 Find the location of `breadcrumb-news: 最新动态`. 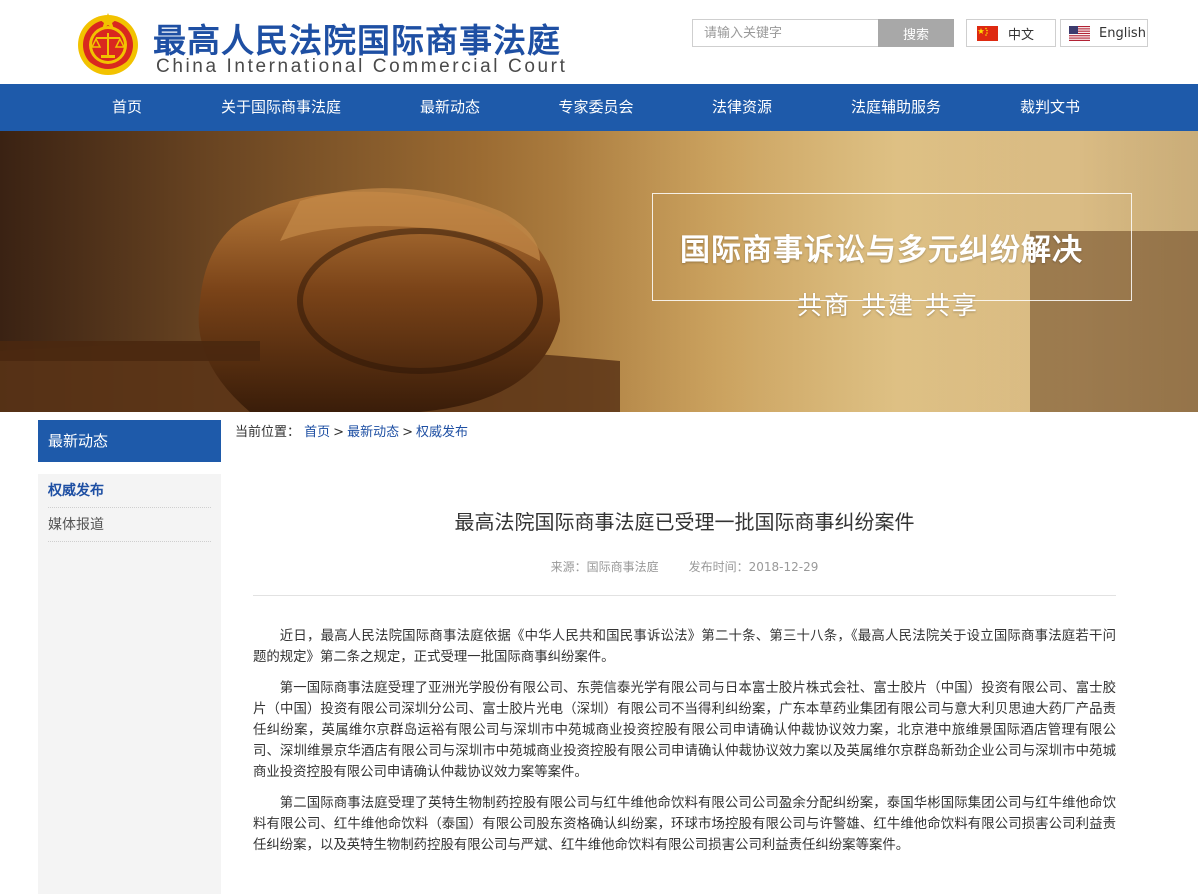

breadcrumb-news: 最新动态 is located at coordinates (373, 432).